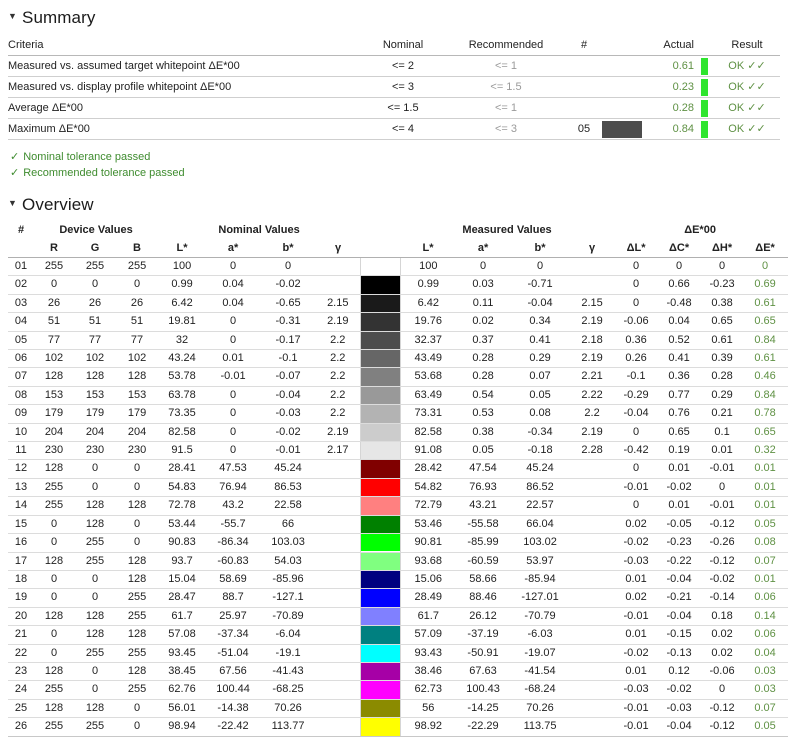 The height and width of the screenshot is (737, 788). Describe the element at coordinates (704, 87) in the screenshot. I see `summary-status-bar` at that location.